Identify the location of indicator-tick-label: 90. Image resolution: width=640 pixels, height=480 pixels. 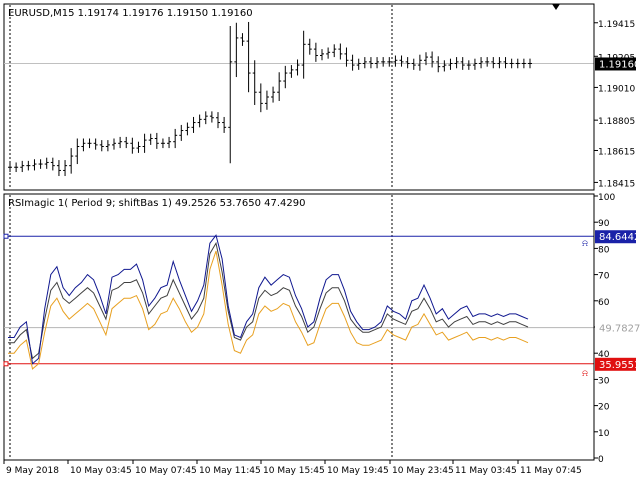
(604, 224).